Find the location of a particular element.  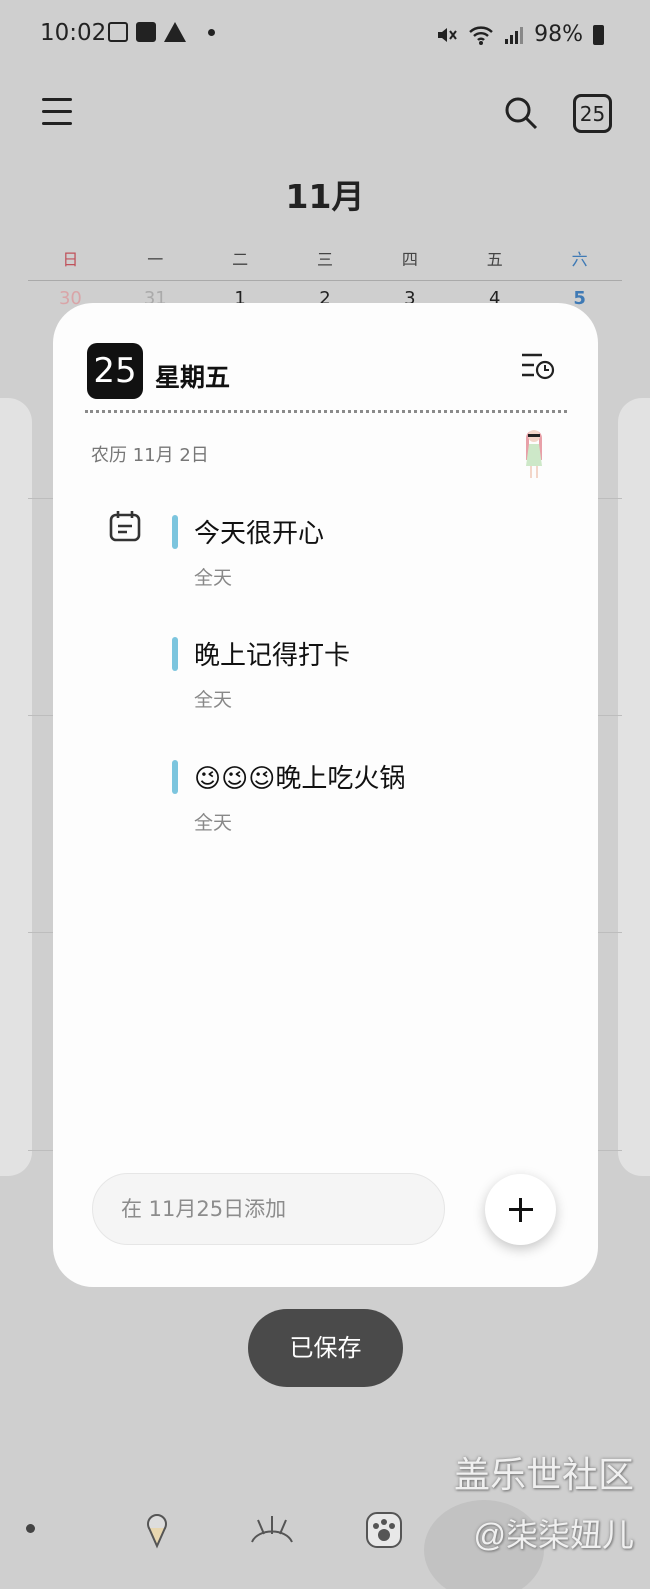

weekday-label: 六 is located at coordinates (579, 259).